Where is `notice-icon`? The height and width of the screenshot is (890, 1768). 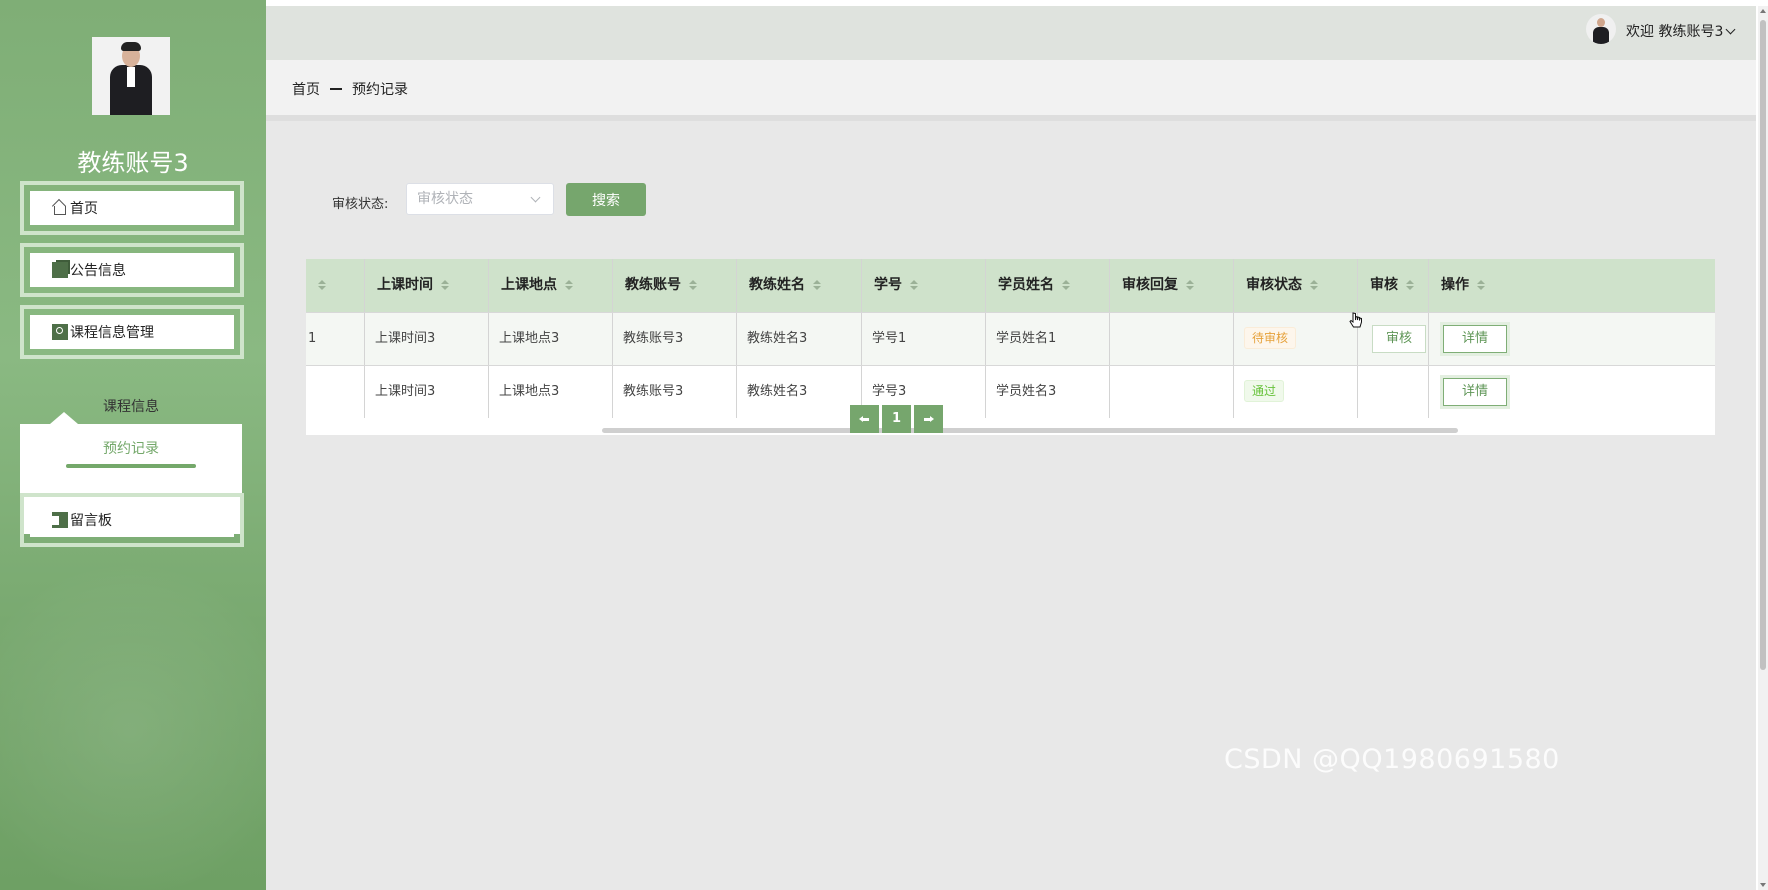 notice-icon is located at coordinates (60, 270).